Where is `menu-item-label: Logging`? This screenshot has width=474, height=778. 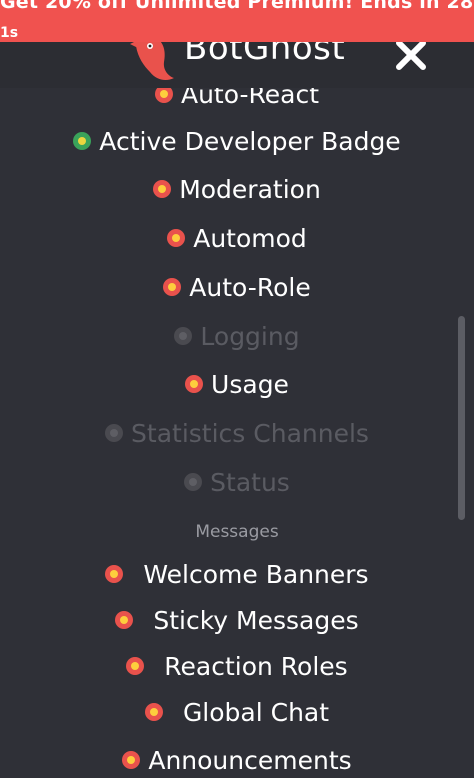
menu-item-label: Logging is located at coordinates (250, 336).